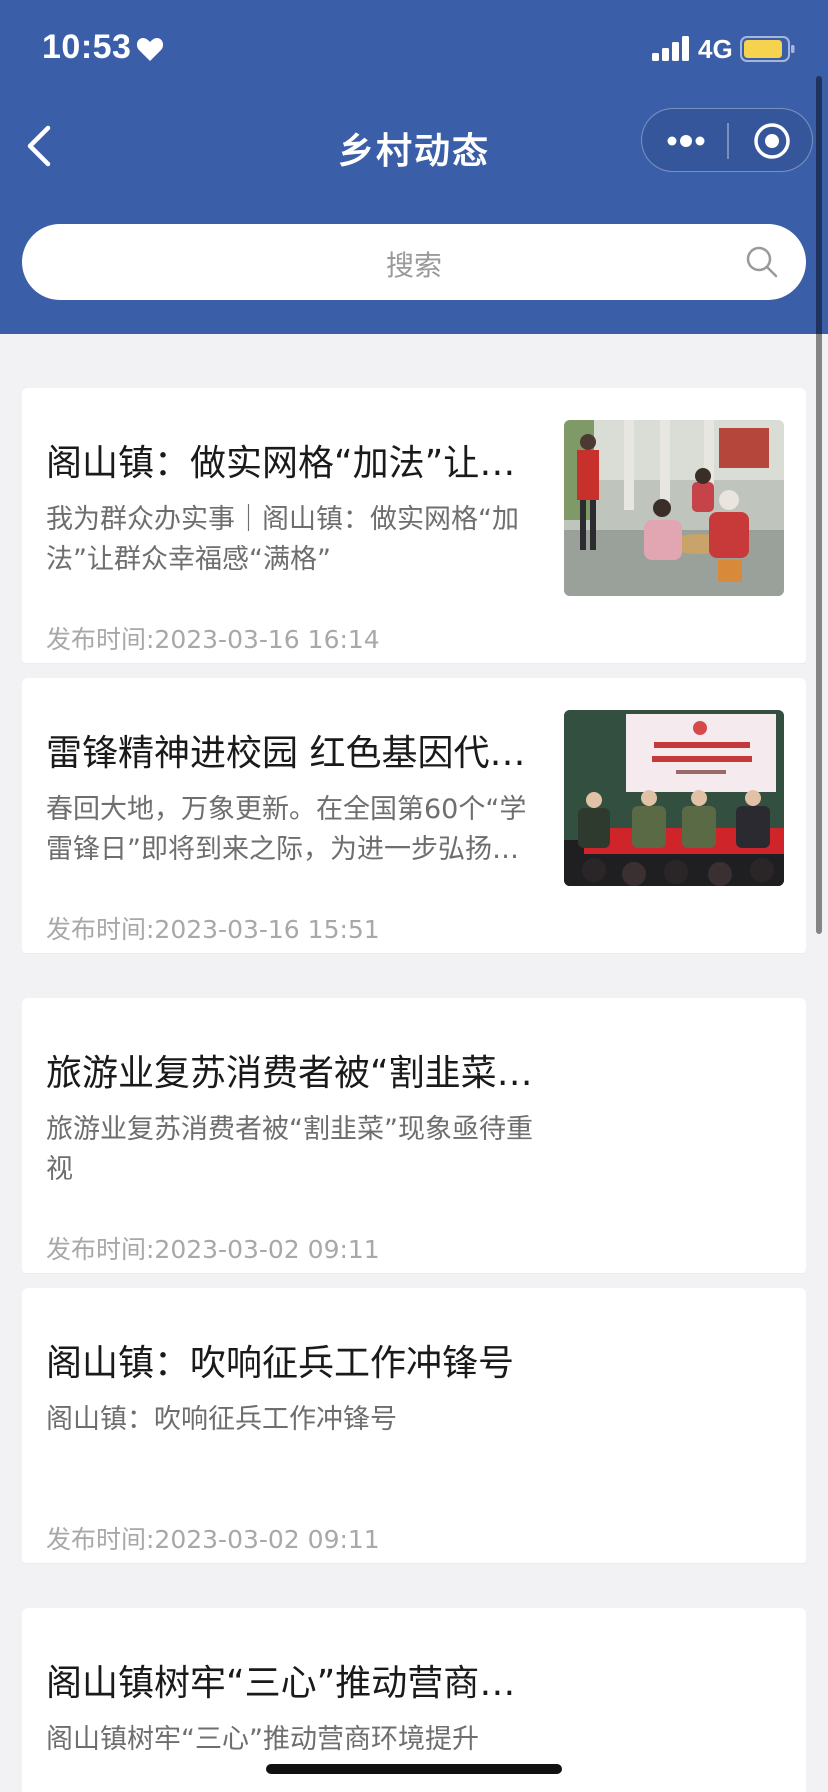  I want to click on news-summary: 阁山镇：吹响征兵工作冲锋号, so click(221, 1419).